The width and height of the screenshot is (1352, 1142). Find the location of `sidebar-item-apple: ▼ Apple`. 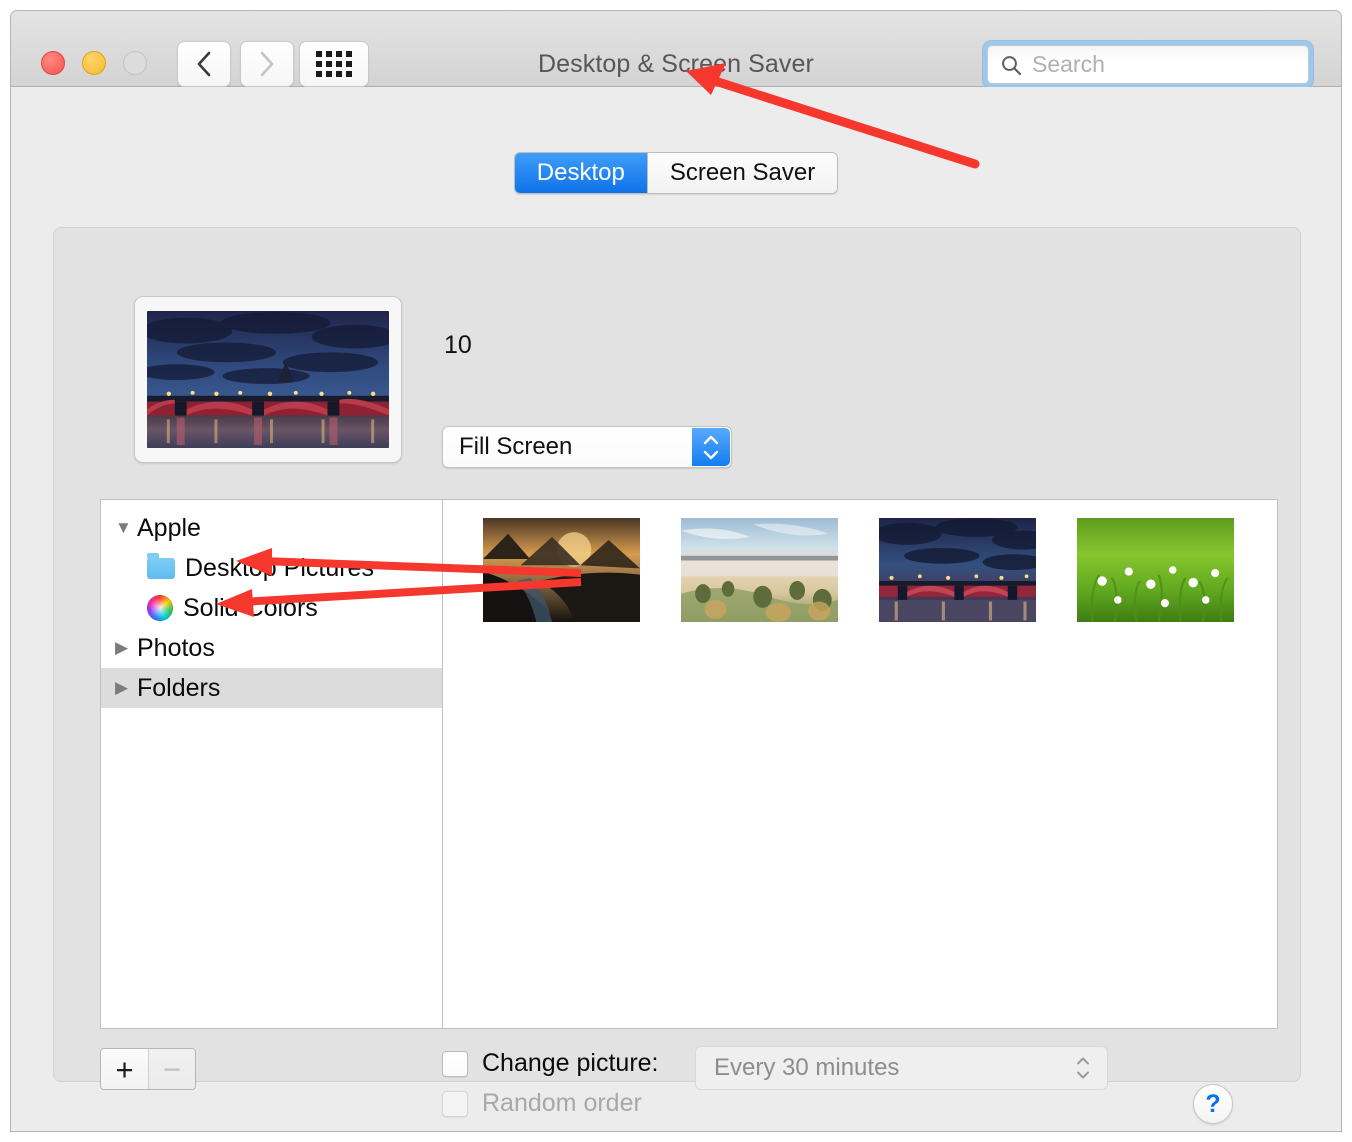

sidebar-item-apple: ▼ Apple is located at coordinates (271, 528).